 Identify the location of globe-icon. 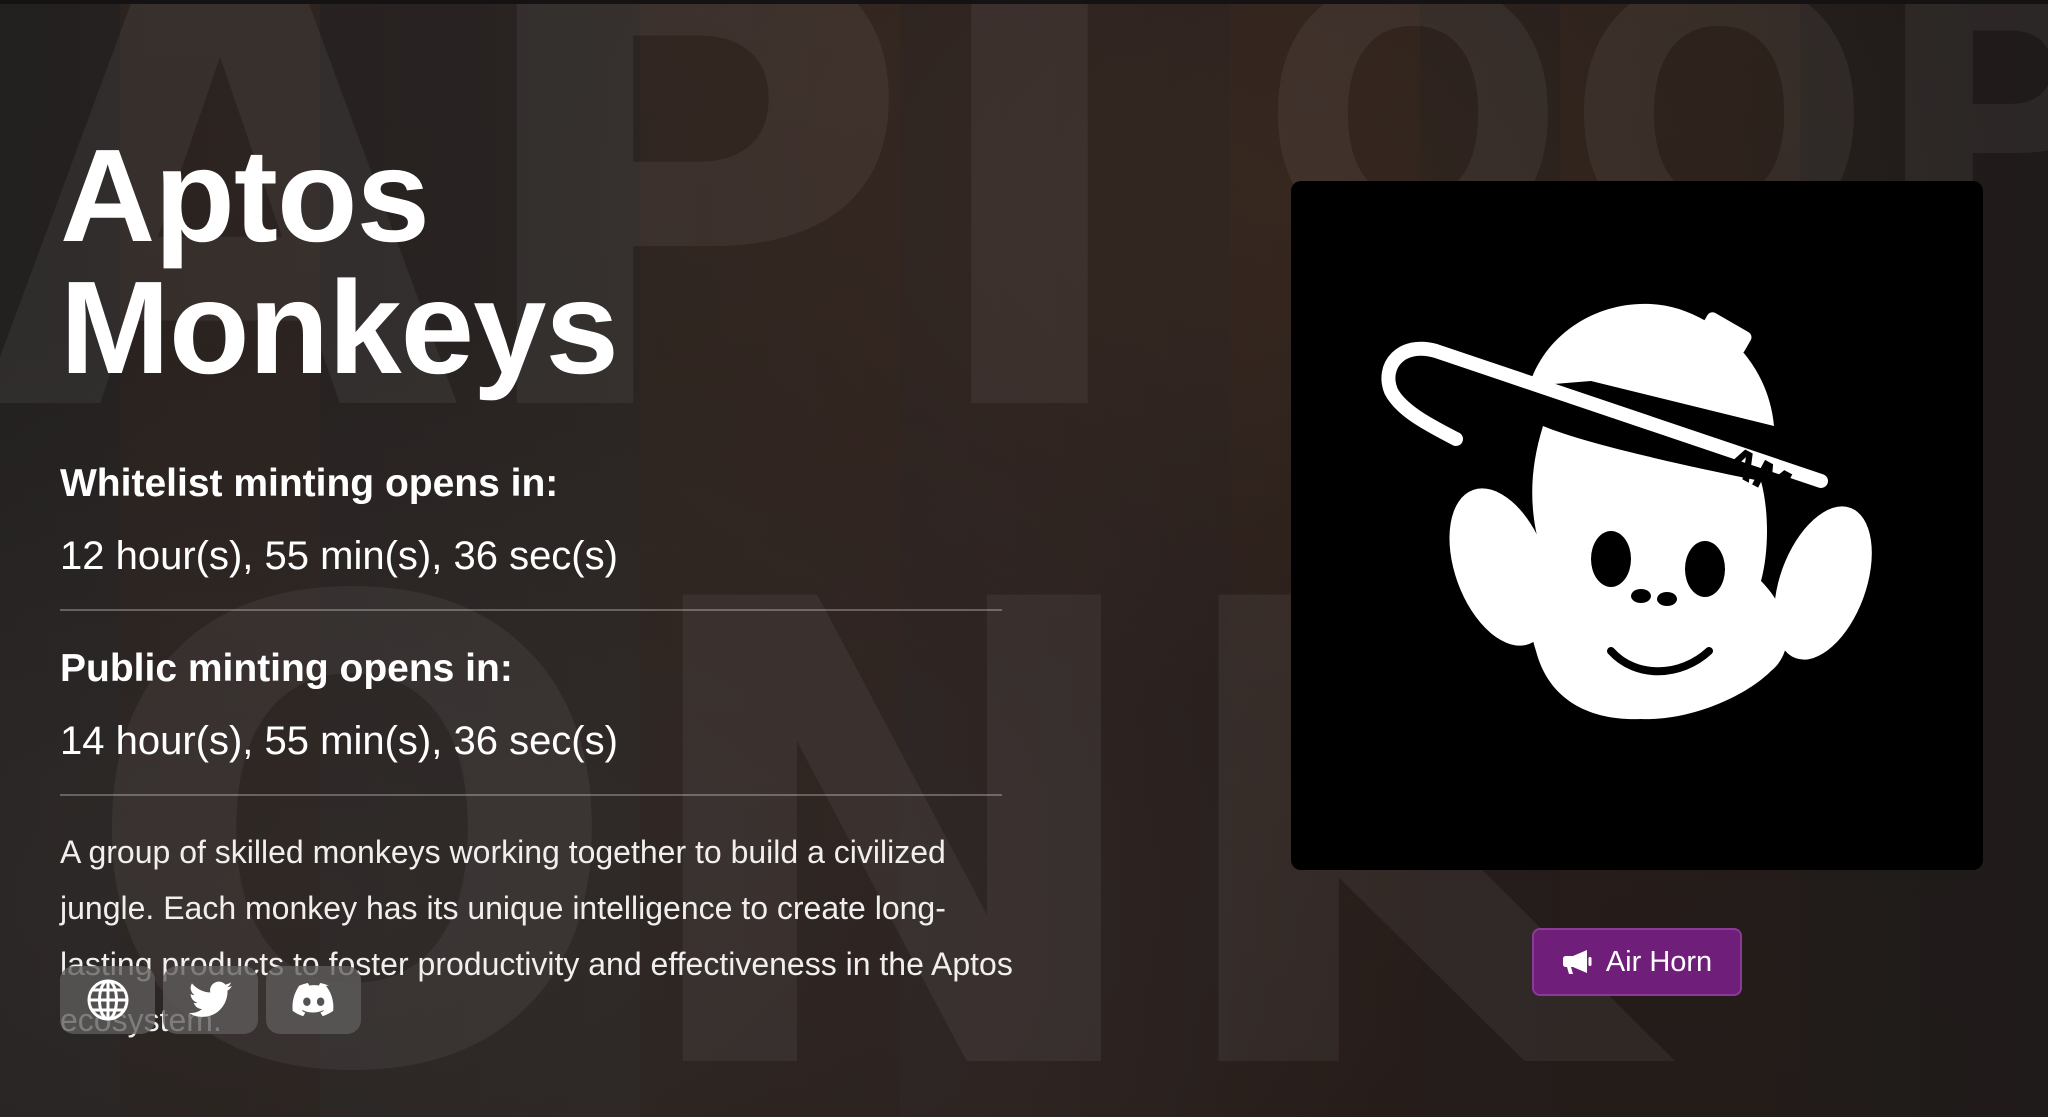
(107, 1000).